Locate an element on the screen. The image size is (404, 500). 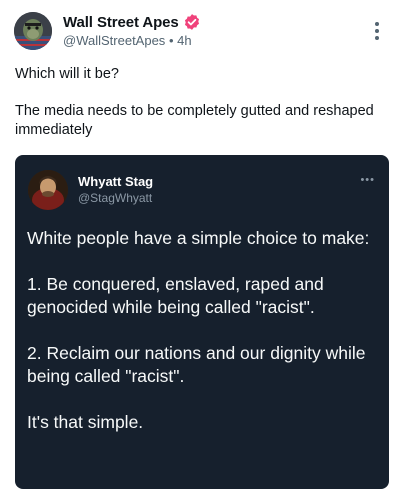
author-display-name: Wall Street Apes is located at coordinates (121, 22).